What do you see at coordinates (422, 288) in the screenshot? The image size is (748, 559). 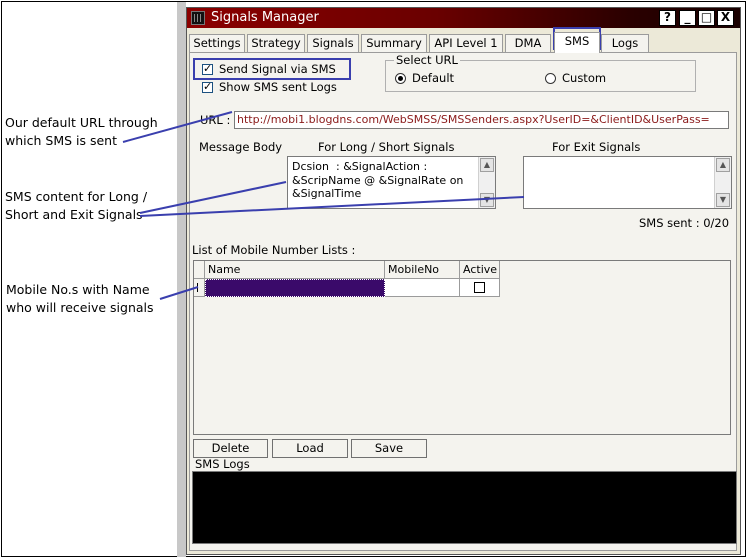 I see `table-row-mobile-cell` at bounding box center [422, 288].